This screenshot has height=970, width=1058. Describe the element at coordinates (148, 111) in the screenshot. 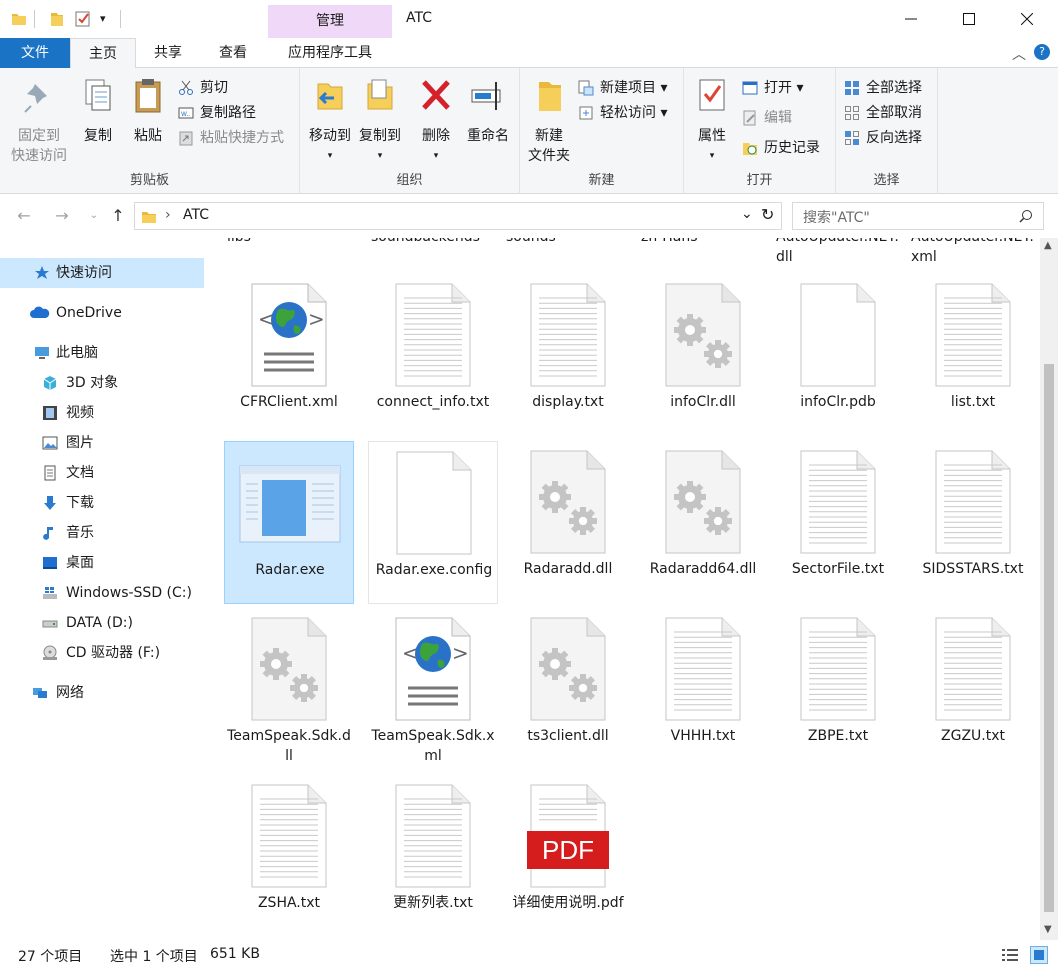

I see `paste-button: 粘贴` at that location.